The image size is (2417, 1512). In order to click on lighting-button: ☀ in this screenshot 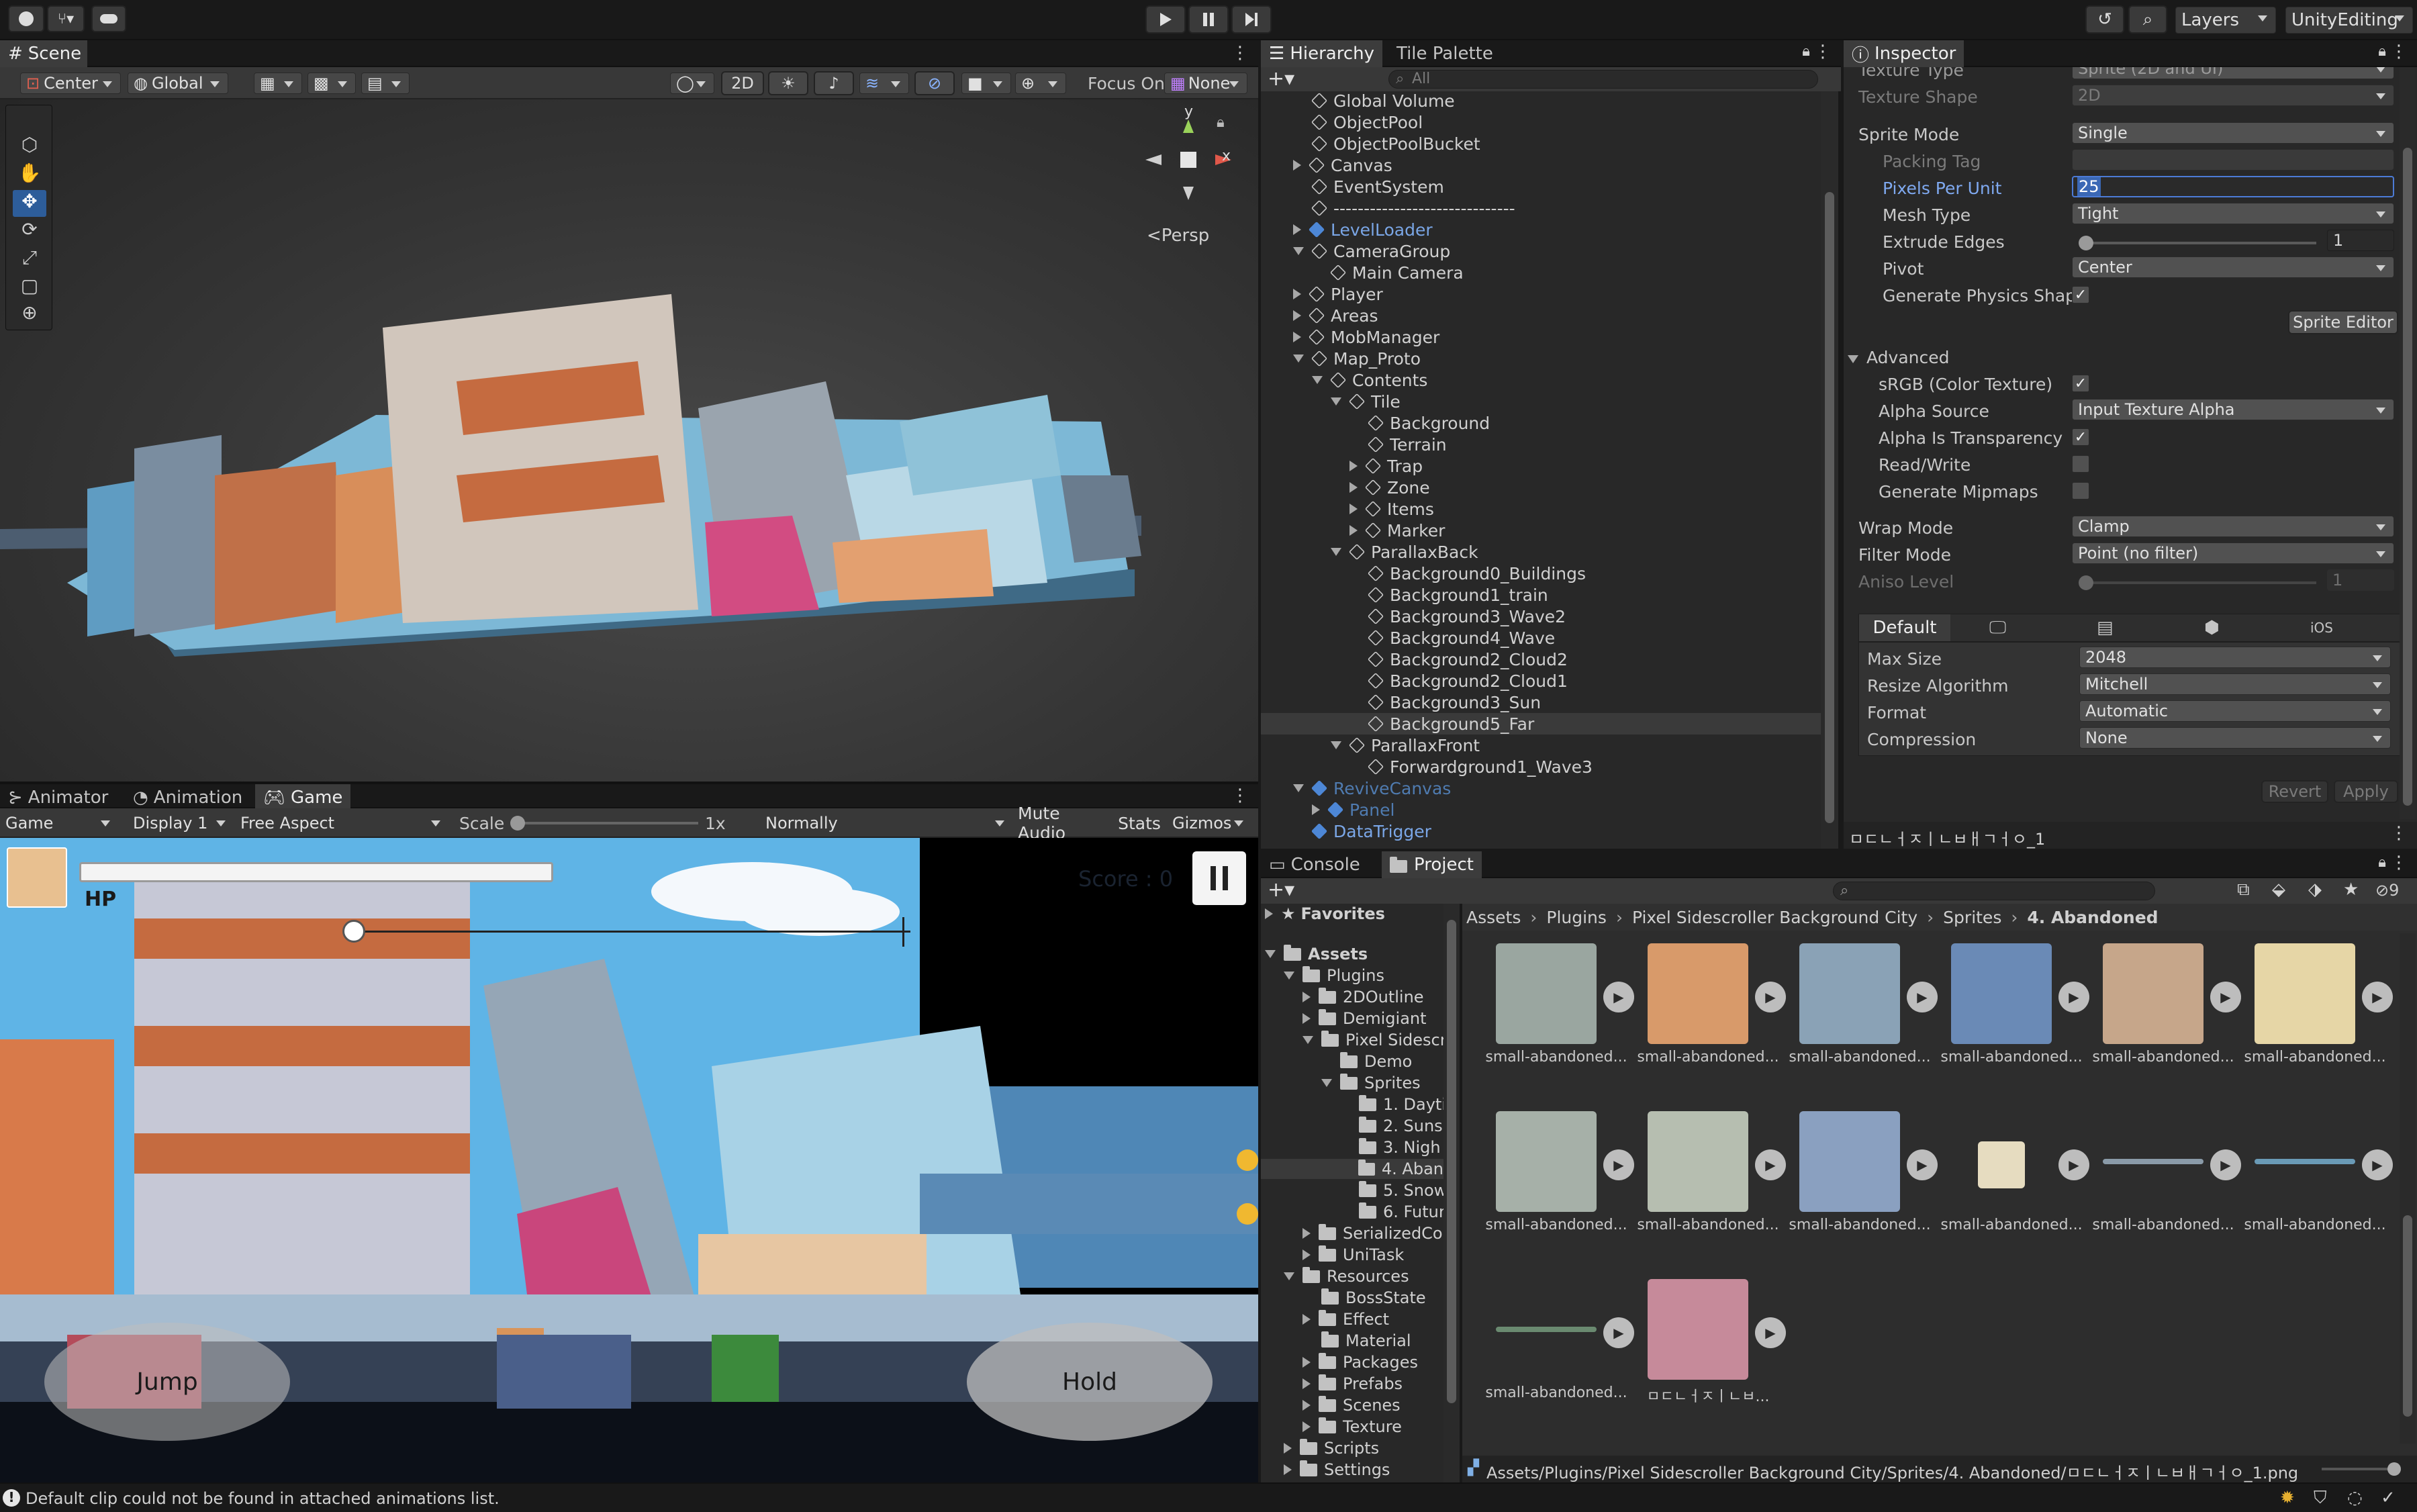, I will do `click(788, 83)`.